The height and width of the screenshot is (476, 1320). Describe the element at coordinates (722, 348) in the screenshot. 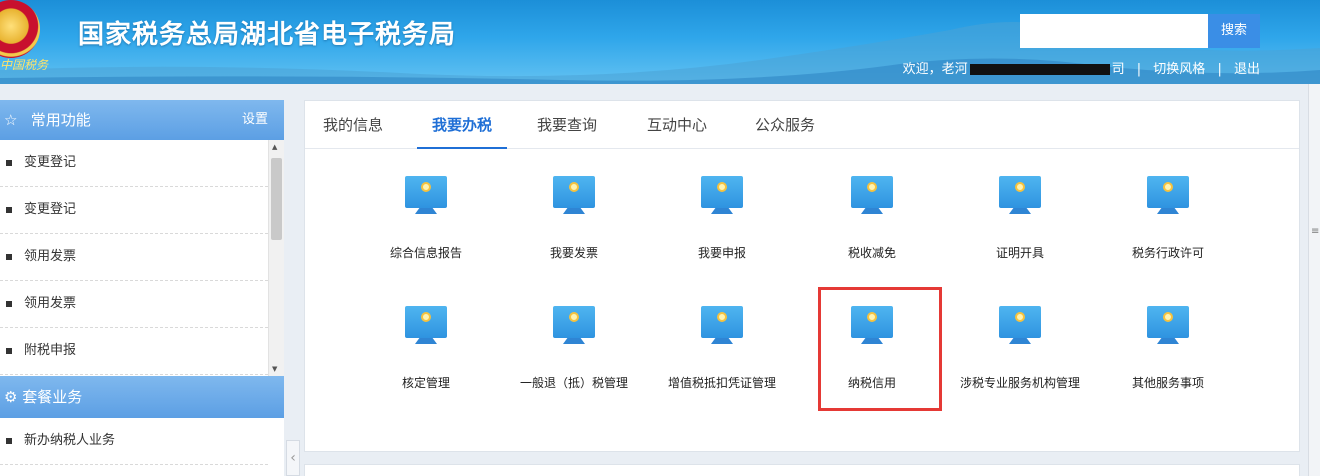

I see `service-tile: 增值税抵扣凭证管理` at that location.